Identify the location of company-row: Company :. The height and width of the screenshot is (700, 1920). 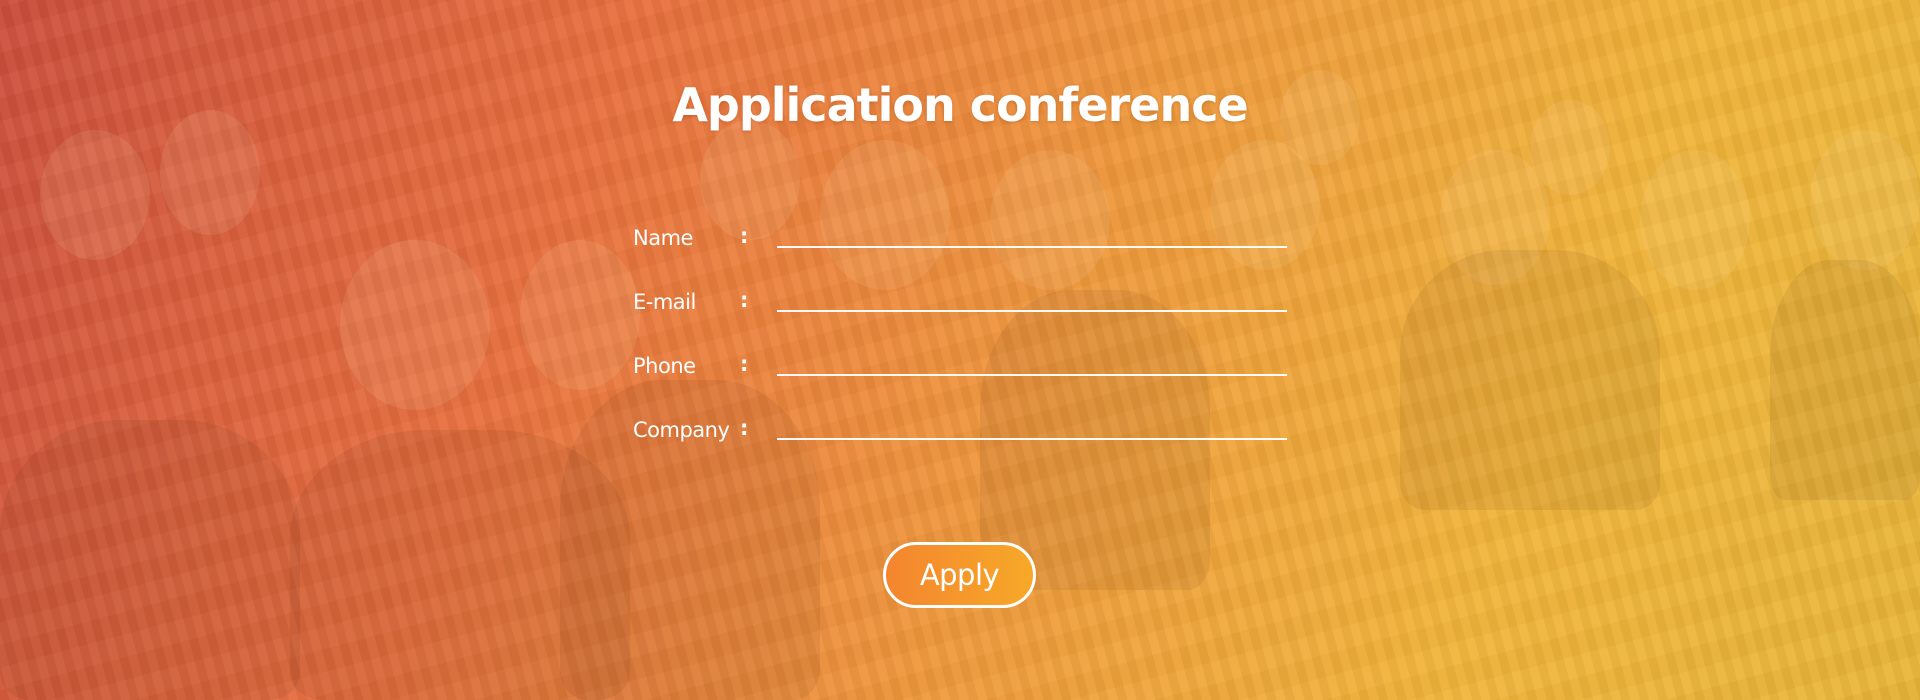
(963, 442).